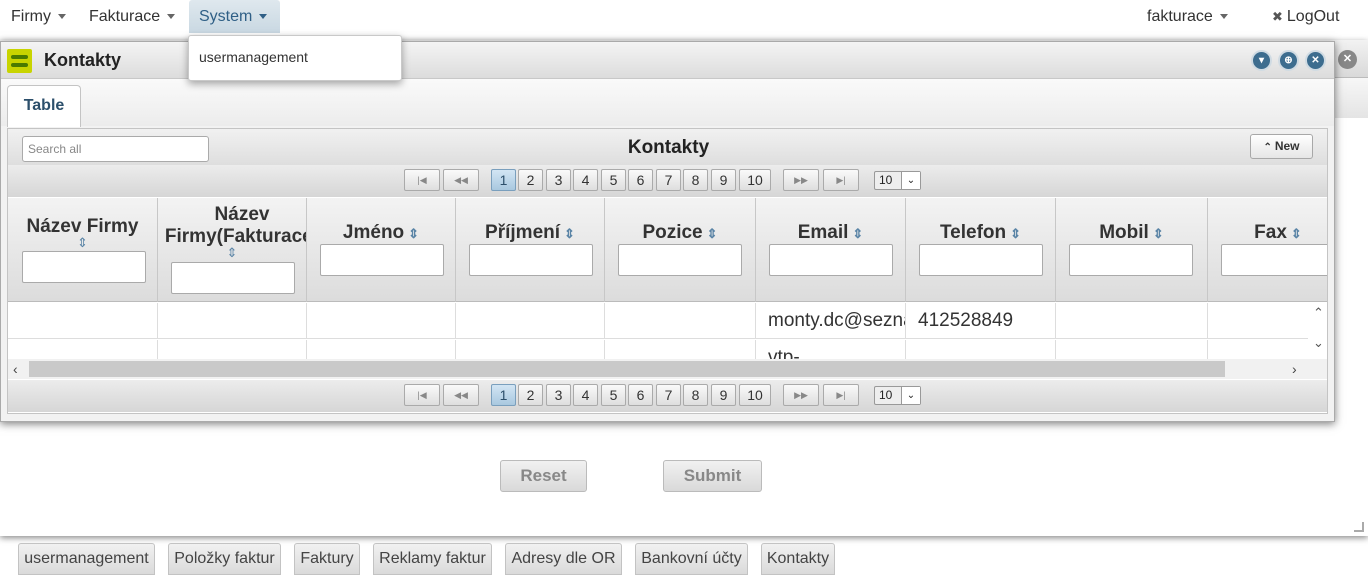 Image resolution: width=1368 pixels, height=575 pixels. I want to click on menu-firmy: Firmy, so click(38, 16).